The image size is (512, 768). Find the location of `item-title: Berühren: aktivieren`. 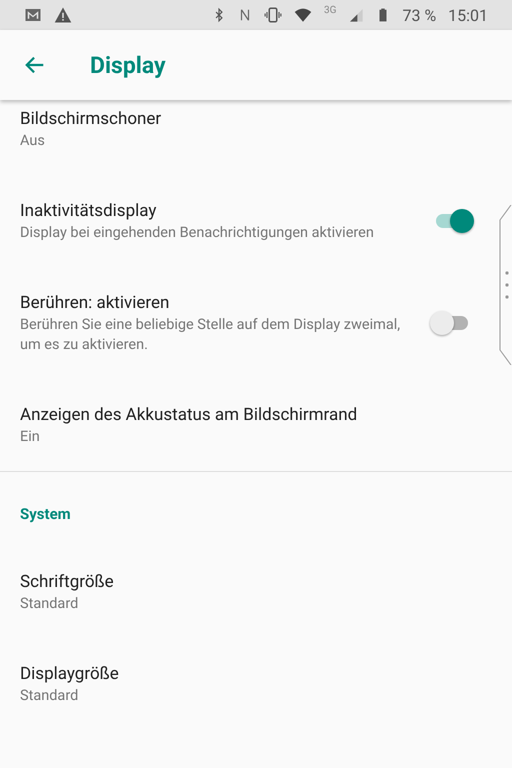

item-title: Berühren: aktivieren is located at coordinates (95, 303).